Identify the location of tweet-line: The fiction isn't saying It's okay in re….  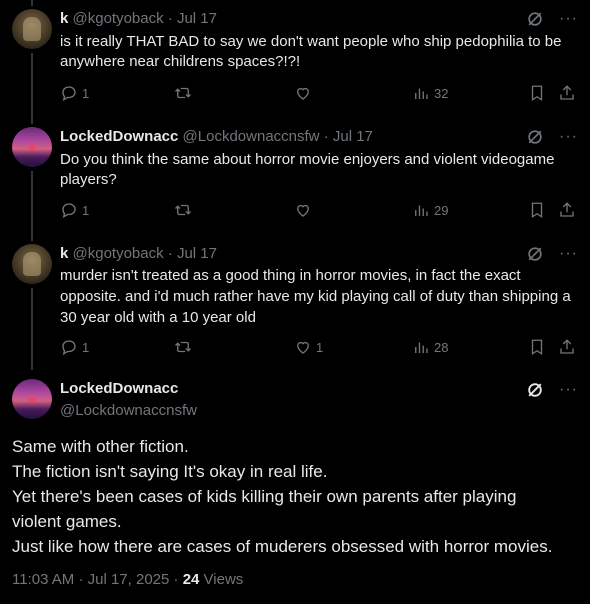
(170, 471).